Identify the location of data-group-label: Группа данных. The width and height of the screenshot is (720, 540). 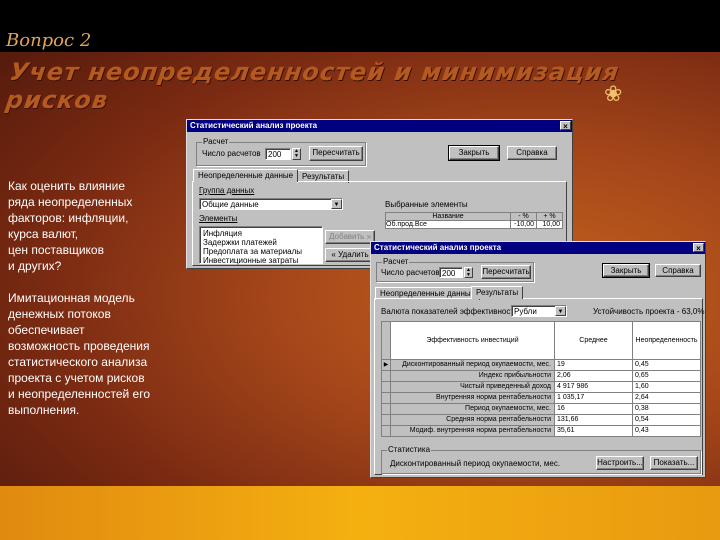
(227, 190).